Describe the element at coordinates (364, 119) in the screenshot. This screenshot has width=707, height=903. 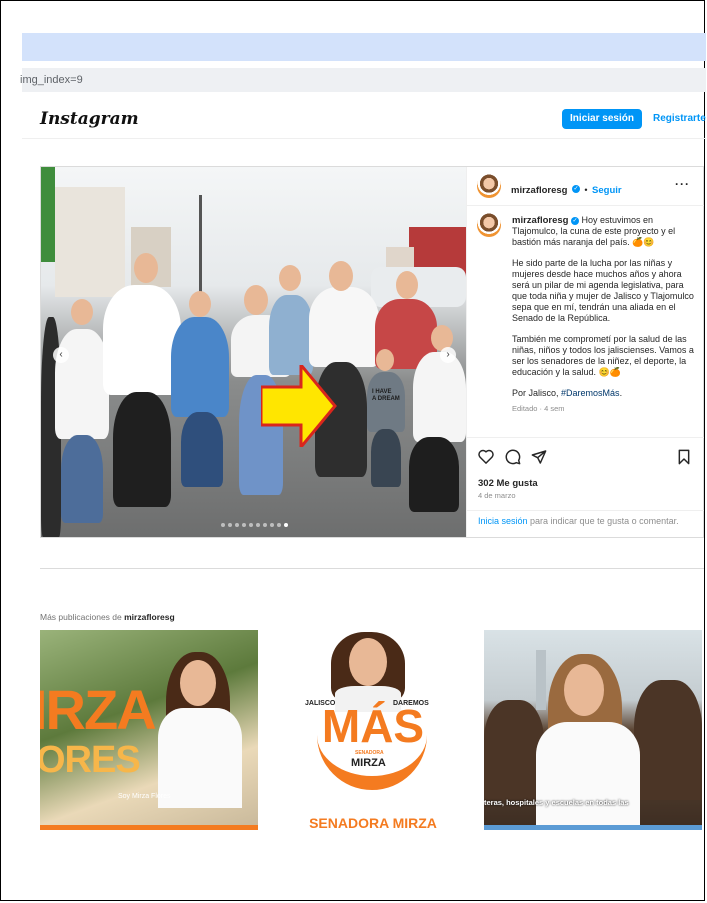
I see `instagram-header: Instagram Iniciar sesión Registrarte` at that location.